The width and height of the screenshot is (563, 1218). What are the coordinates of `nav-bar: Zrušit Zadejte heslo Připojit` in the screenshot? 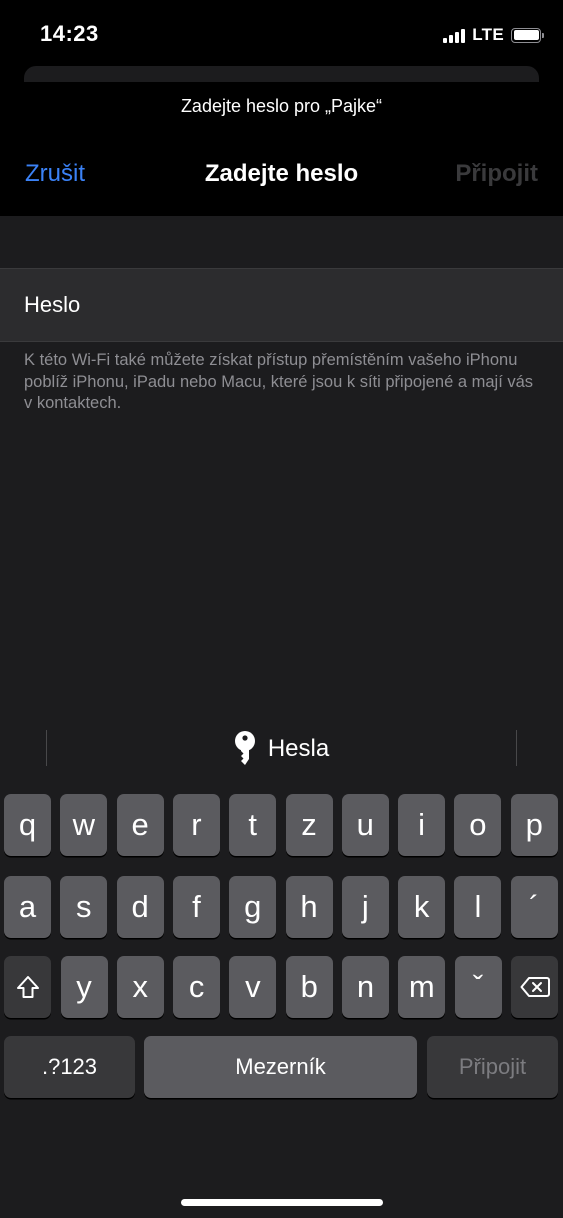 It's located at (281, 175).